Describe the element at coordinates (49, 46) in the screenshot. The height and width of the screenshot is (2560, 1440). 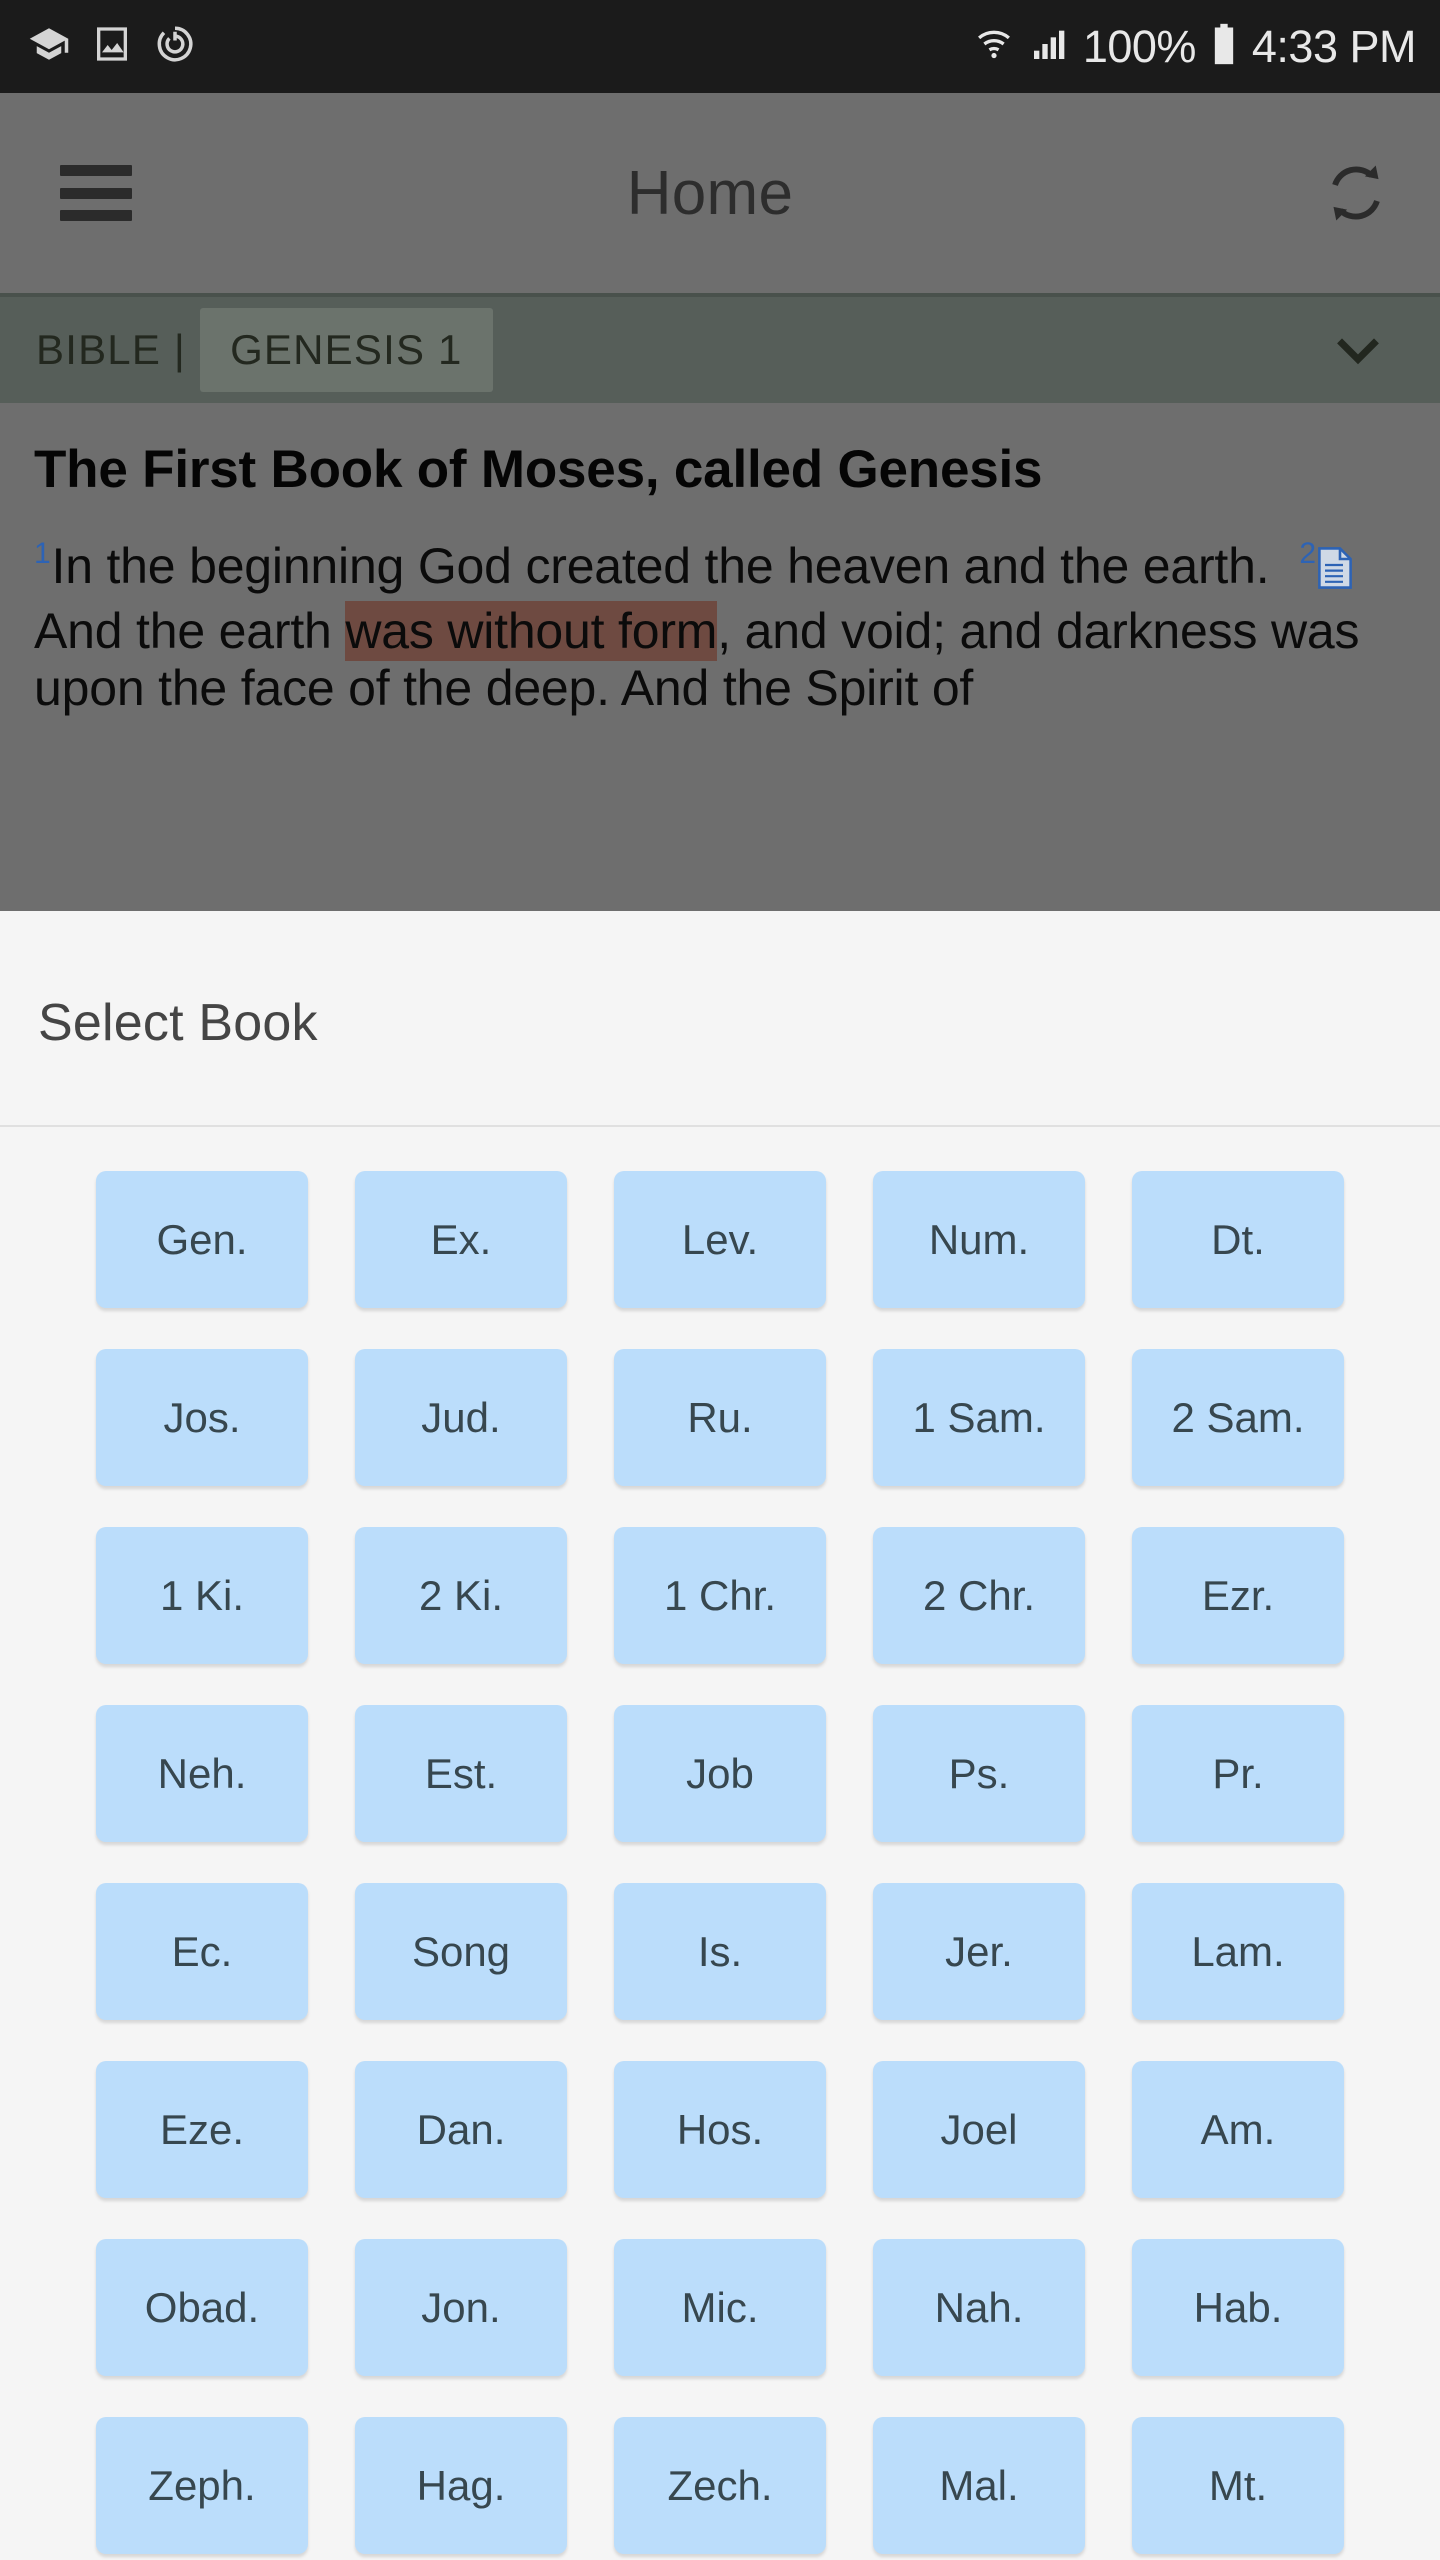
I see `graduation-cap-icon` at that location.